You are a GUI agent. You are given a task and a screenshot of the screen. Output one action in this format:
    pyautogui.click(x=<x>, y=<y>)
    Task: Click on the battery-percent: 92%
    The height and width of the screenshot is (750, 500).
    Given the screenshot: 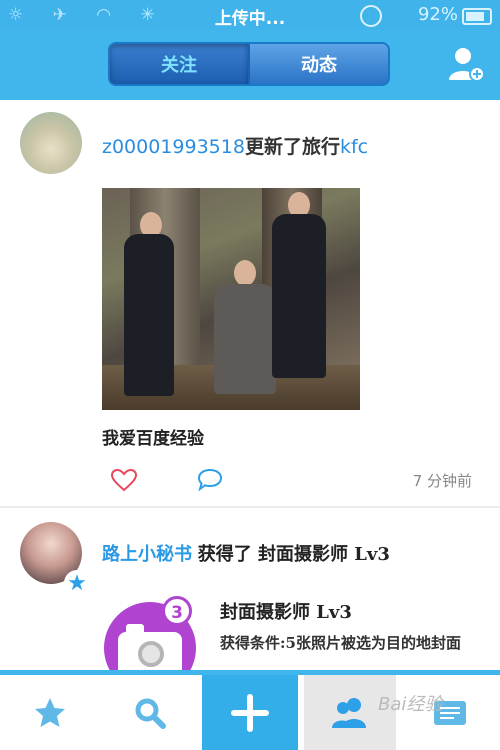 What is the action you would take?
    pyautogui.click(x=437, y=14)
    